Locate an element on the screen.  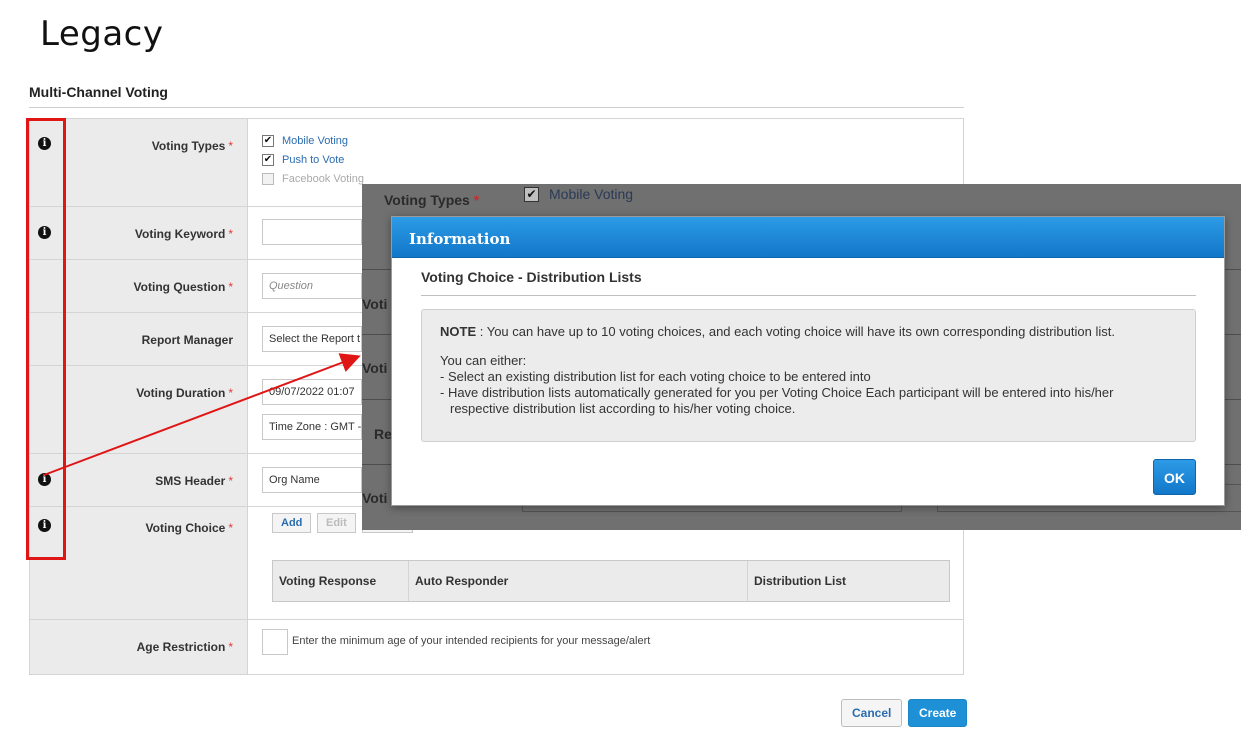
push-to-vote-checkbox: ✔ Push to Vote is located at coordinates (303, 160).